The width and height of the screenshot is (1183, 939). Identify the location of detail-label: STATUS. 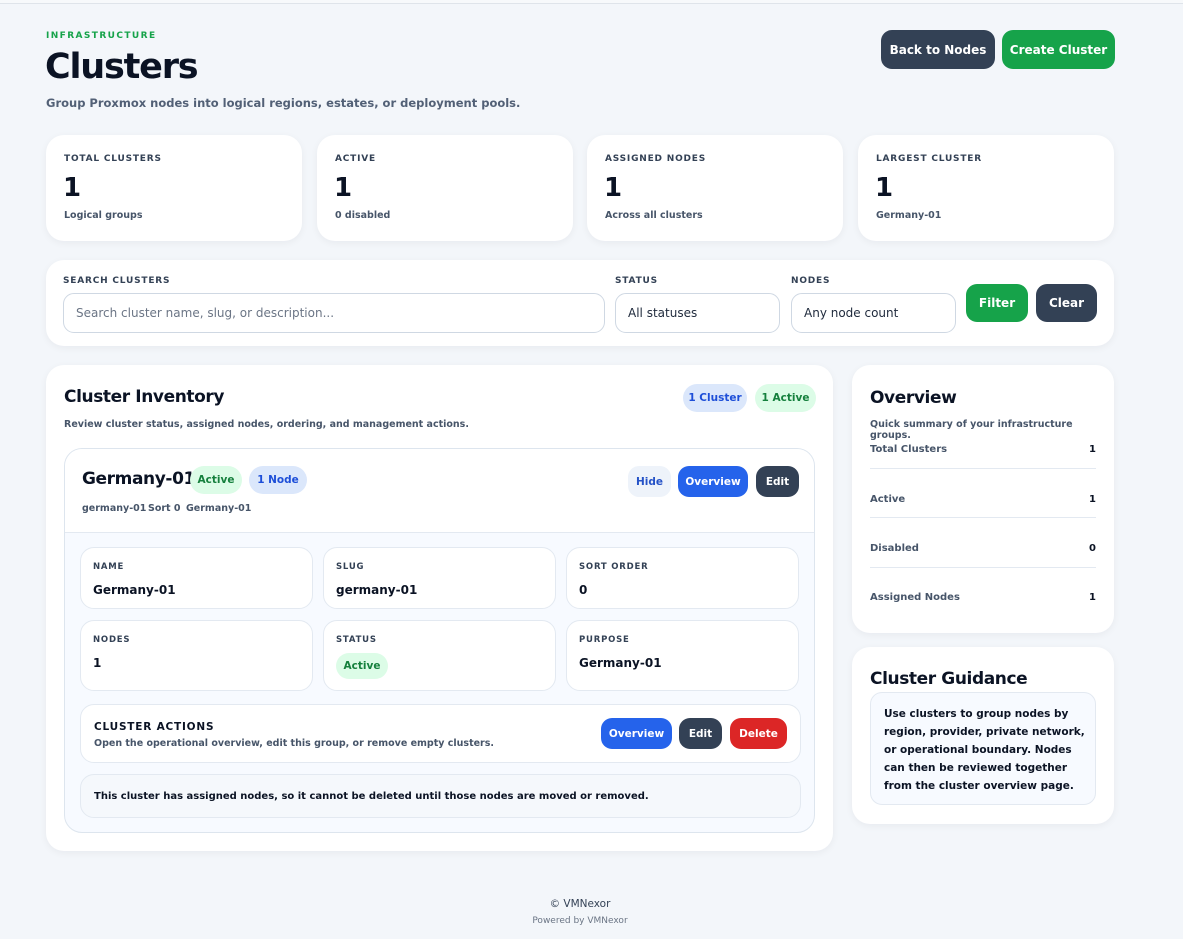
(356, 640).